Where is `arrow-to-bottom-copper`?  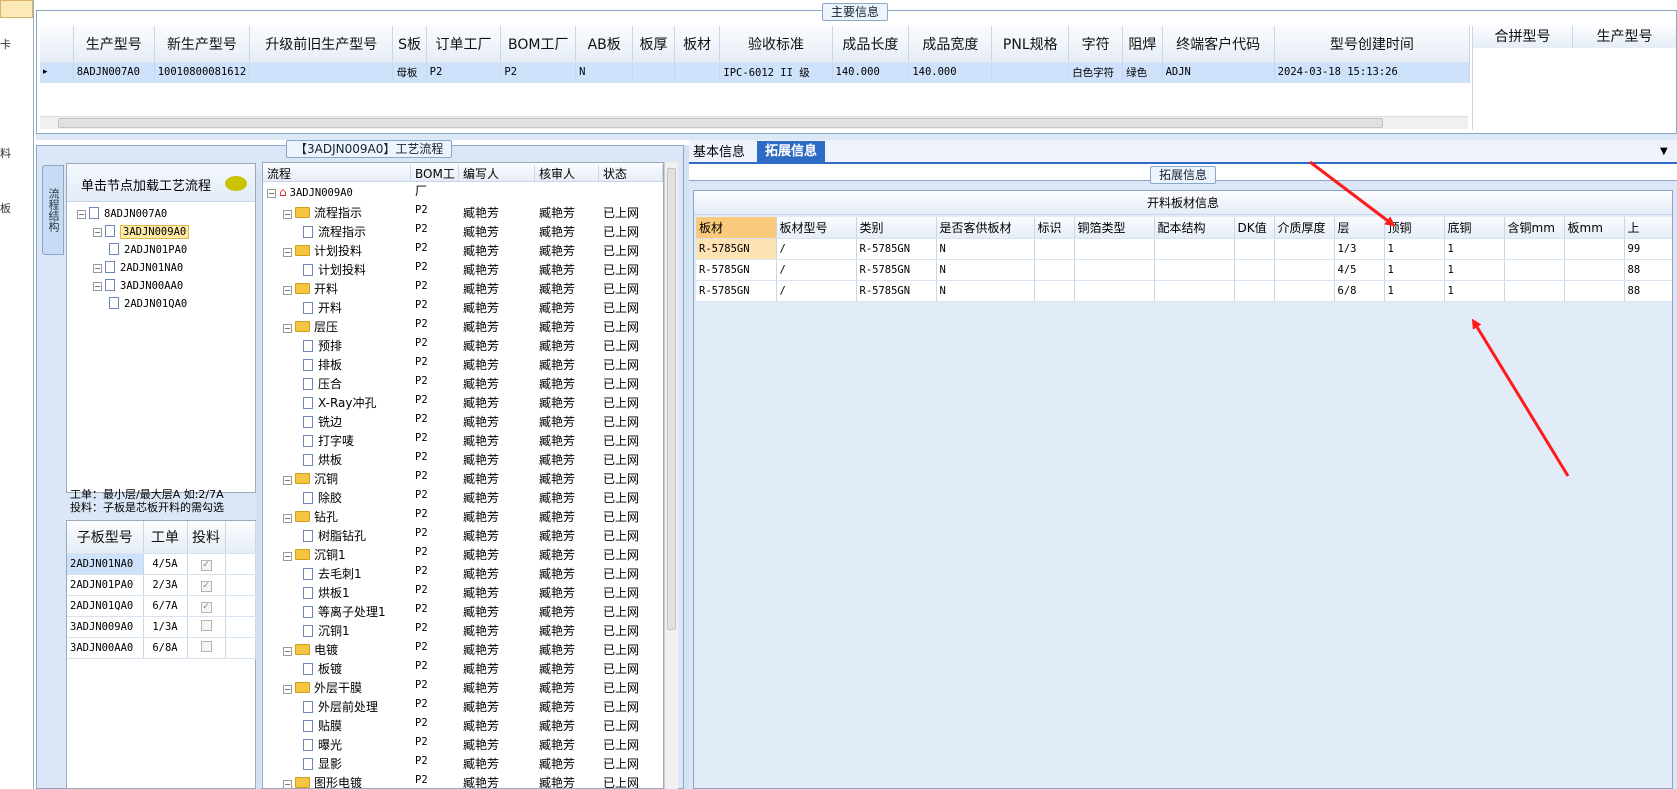 arrow-to-bottom-copper is located at coordinates (1520, 397).